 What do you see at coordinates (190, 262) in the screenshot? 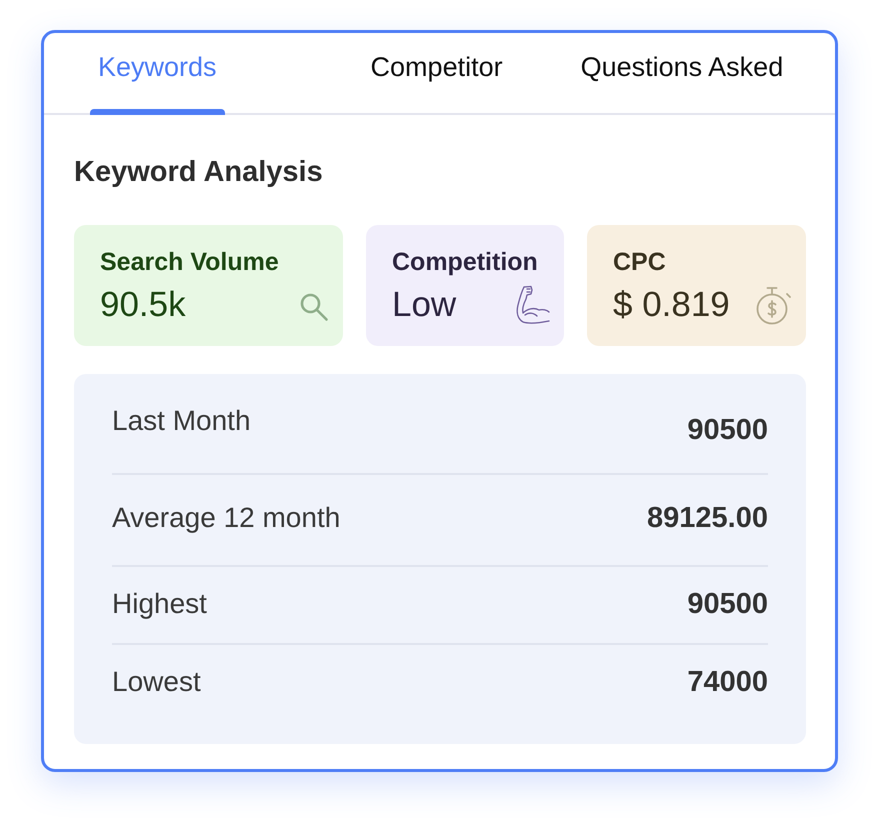
I see `metric-title: Search Volume` at bounding box center [190, 262].